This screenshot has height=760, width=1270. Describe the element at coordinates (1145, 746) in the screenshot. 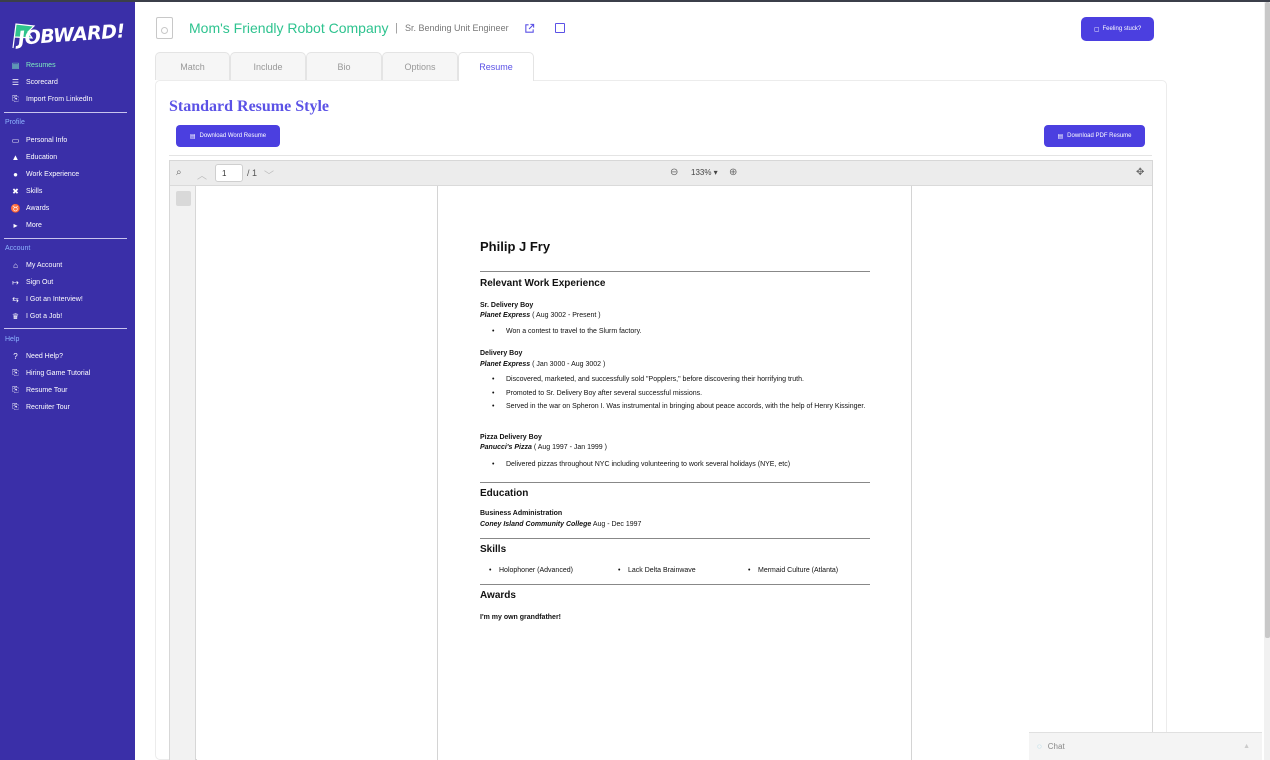

I see `chat-widget: ◌ Chat ▲` at that location.